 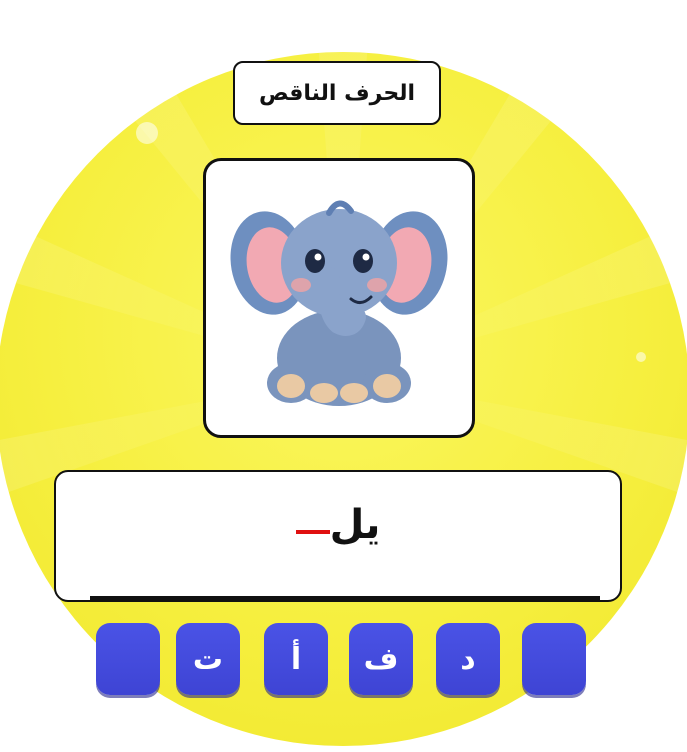 I want to click on letter-choices: ت أ ف د, so click(x=343, y=663).